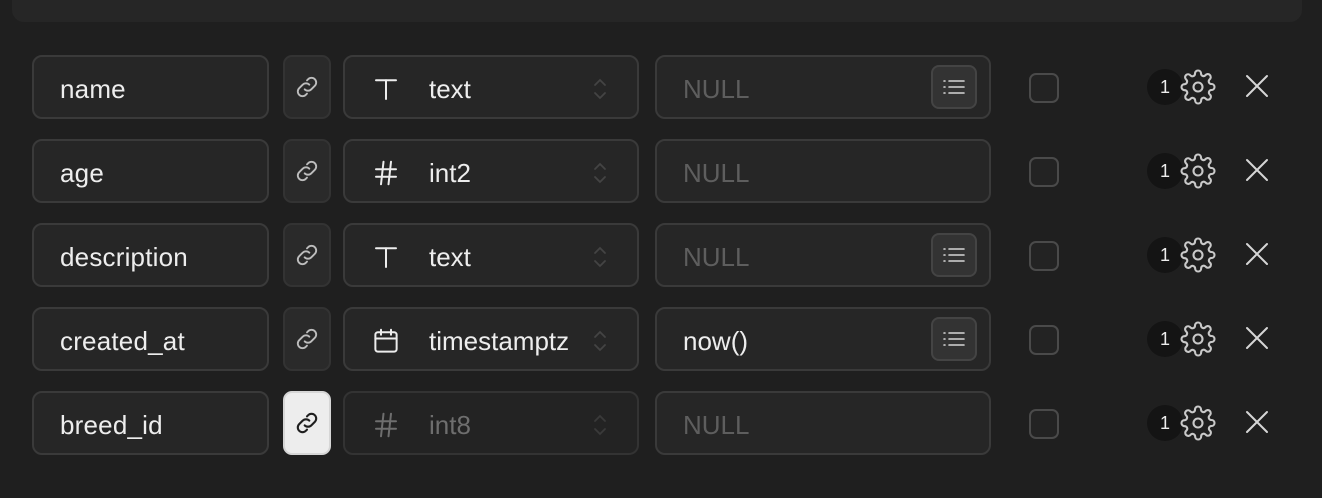 This screenshot has width=1322, height=498. Describe the element at coordinates (150, 87) in the screenshot. I see `column-name-input: name` at that location.